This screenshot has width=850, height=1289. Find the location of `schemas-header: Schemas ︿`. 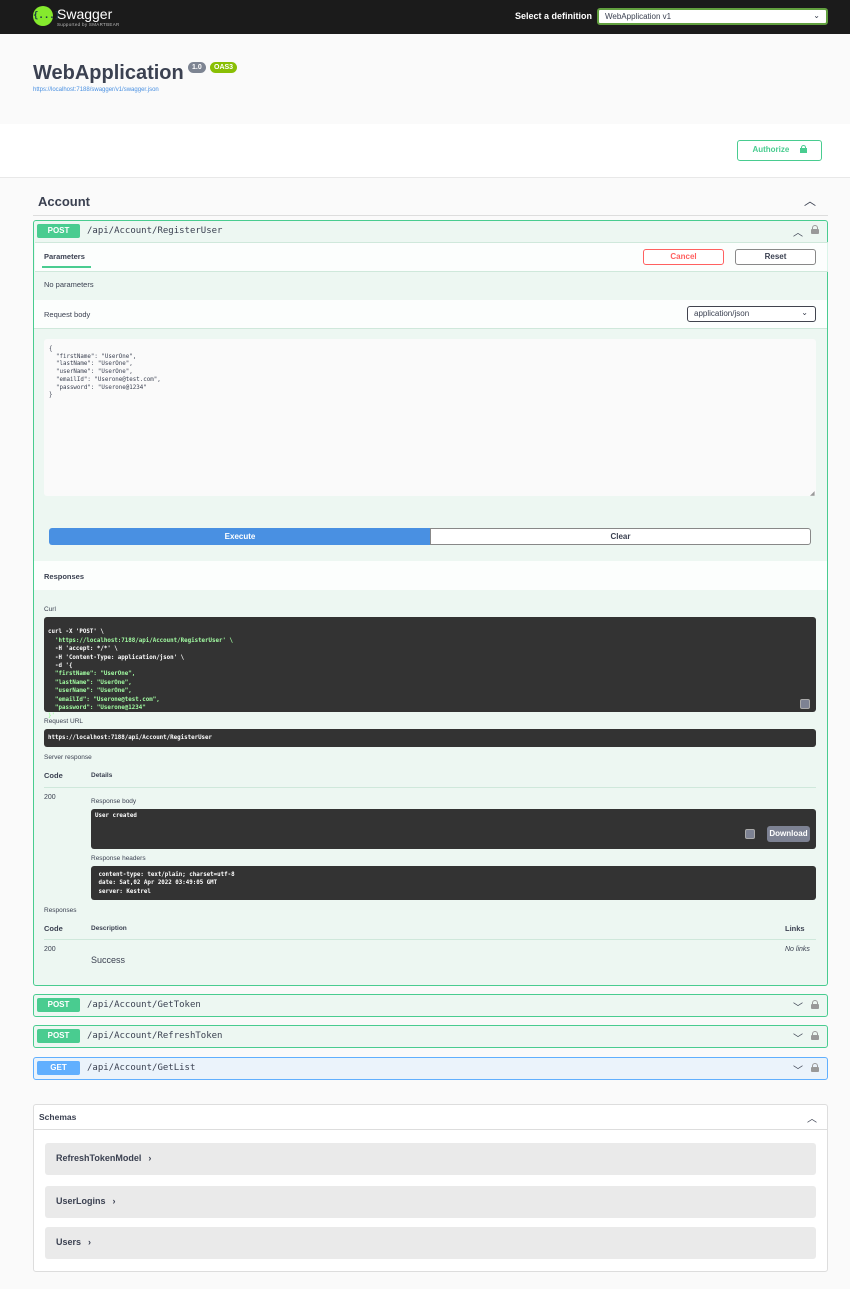

schemas-header: Schemas ︿ is located at coordinates (430, 1117).